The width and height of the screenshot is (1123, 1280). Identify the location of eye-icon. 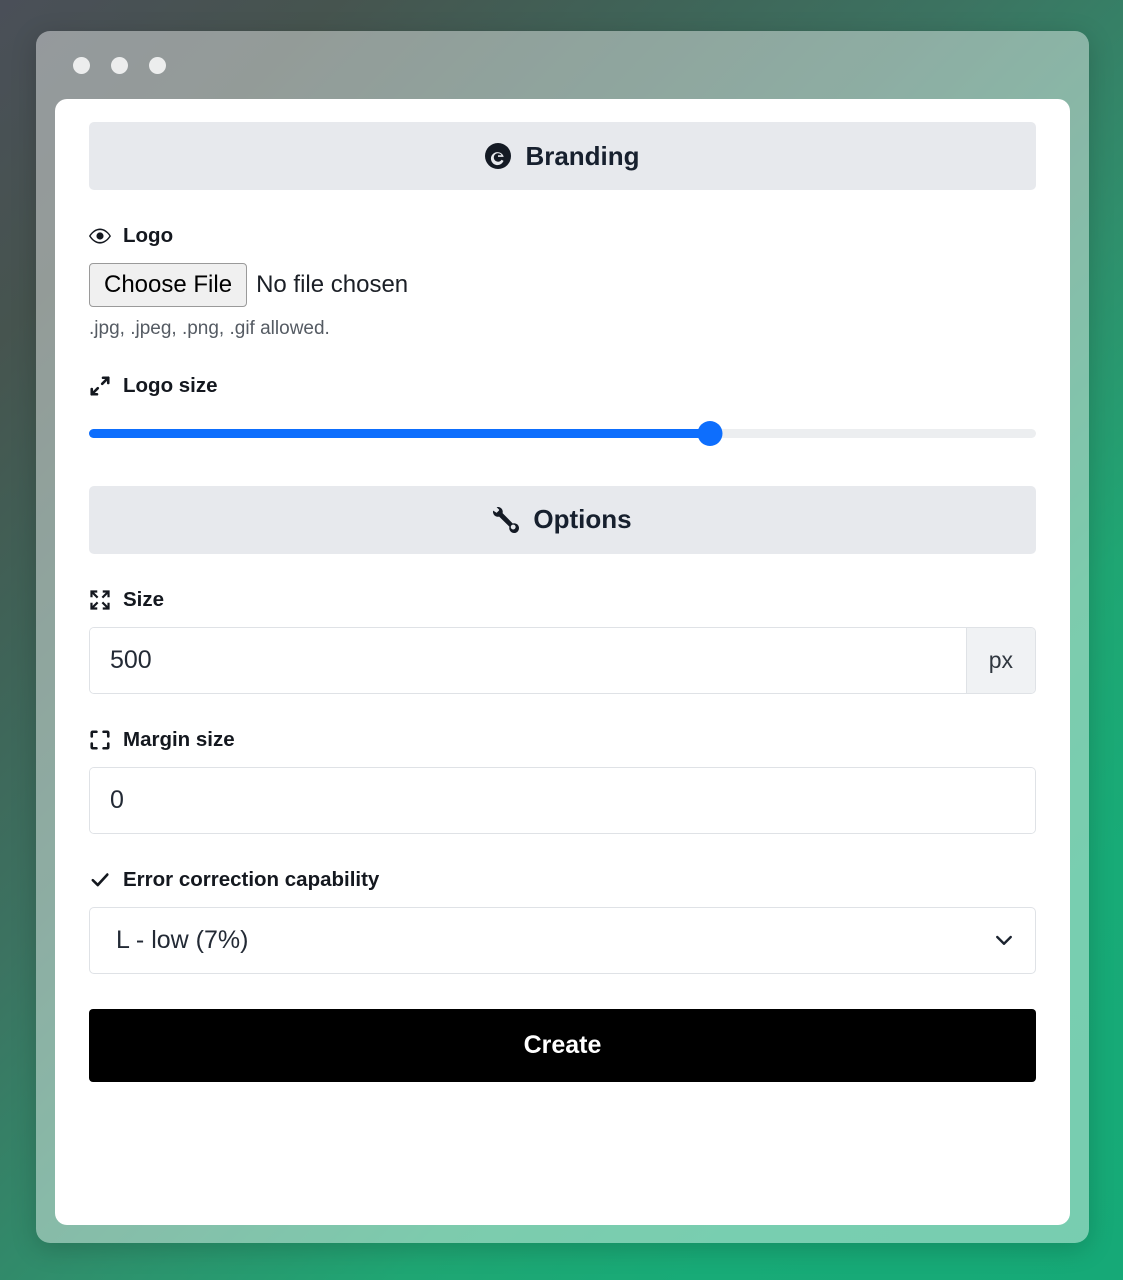
(100, 236).